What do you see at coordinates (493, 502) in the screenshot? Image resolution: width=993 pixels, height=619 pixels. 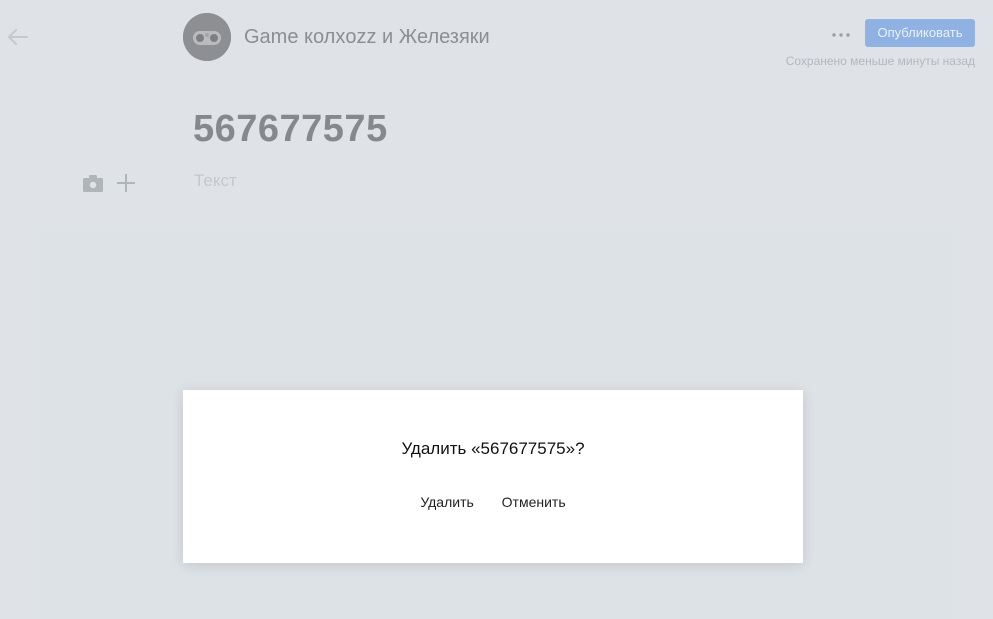 I see `dialog-actions: Удалить Отменить` at bounding box center [493, 502].